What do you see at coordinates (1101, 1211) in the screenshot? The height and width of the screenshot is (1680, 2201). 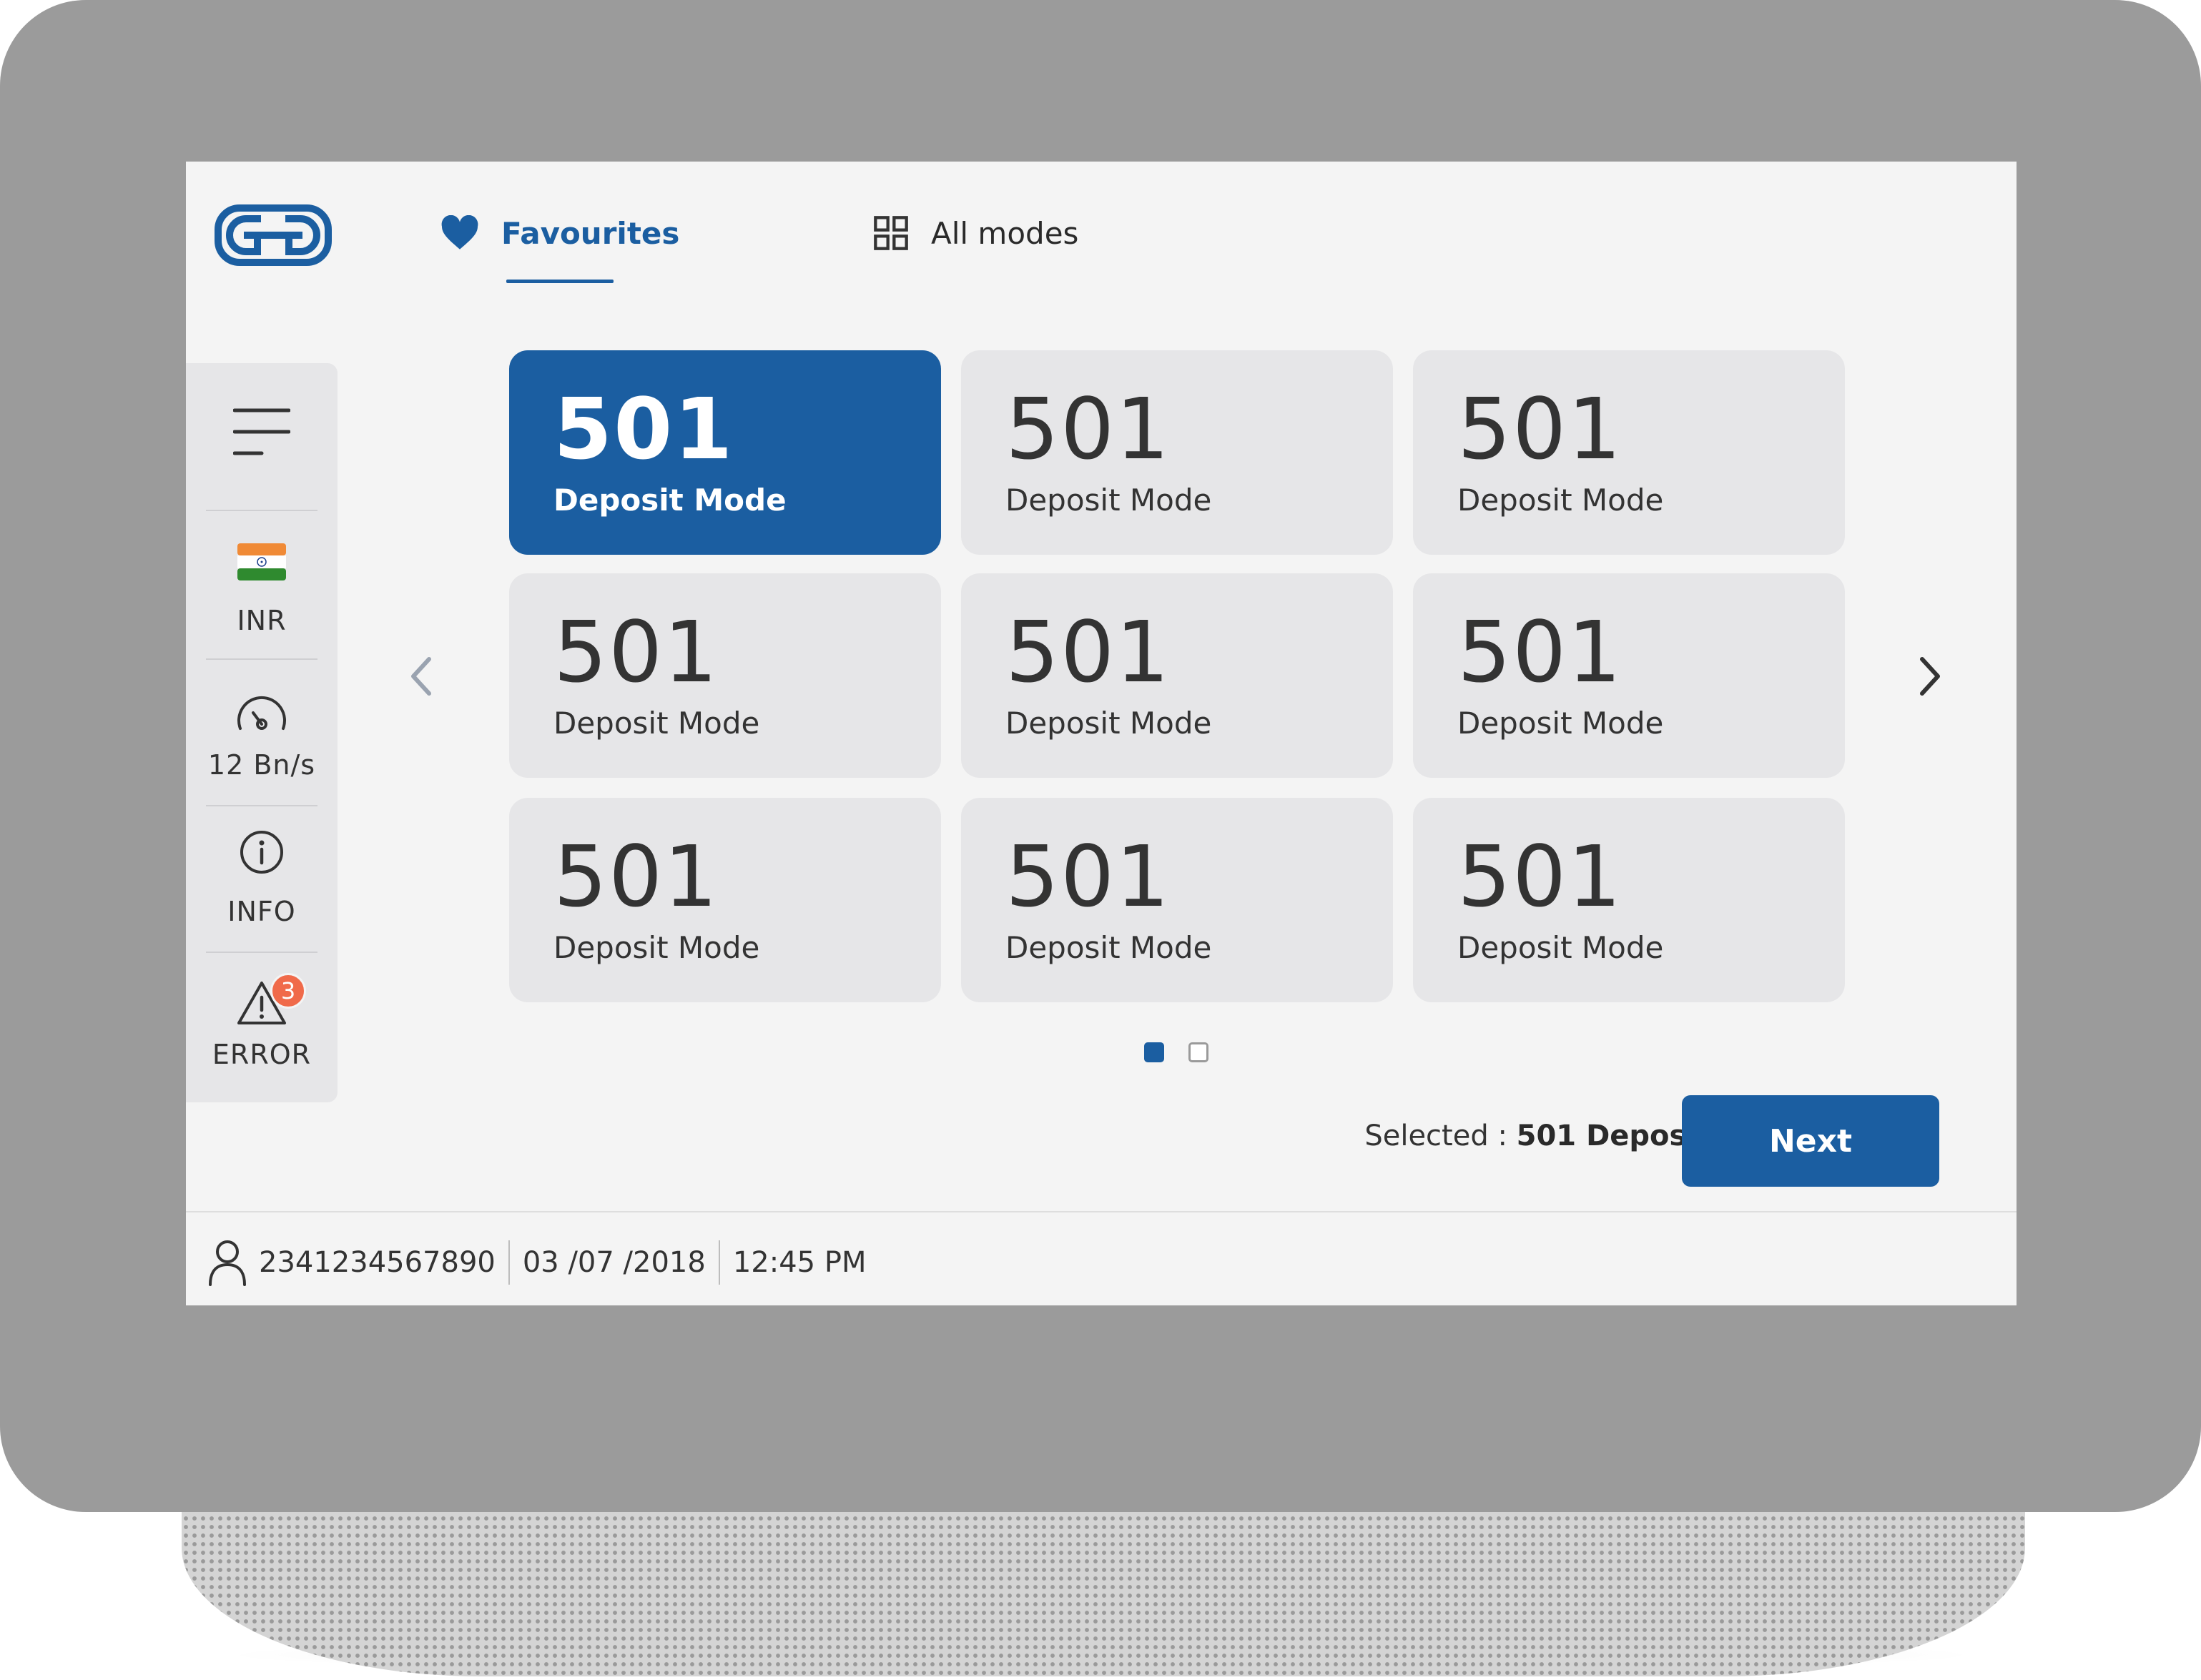 I see `footer-divider` at bounding box center [1101, 1211].